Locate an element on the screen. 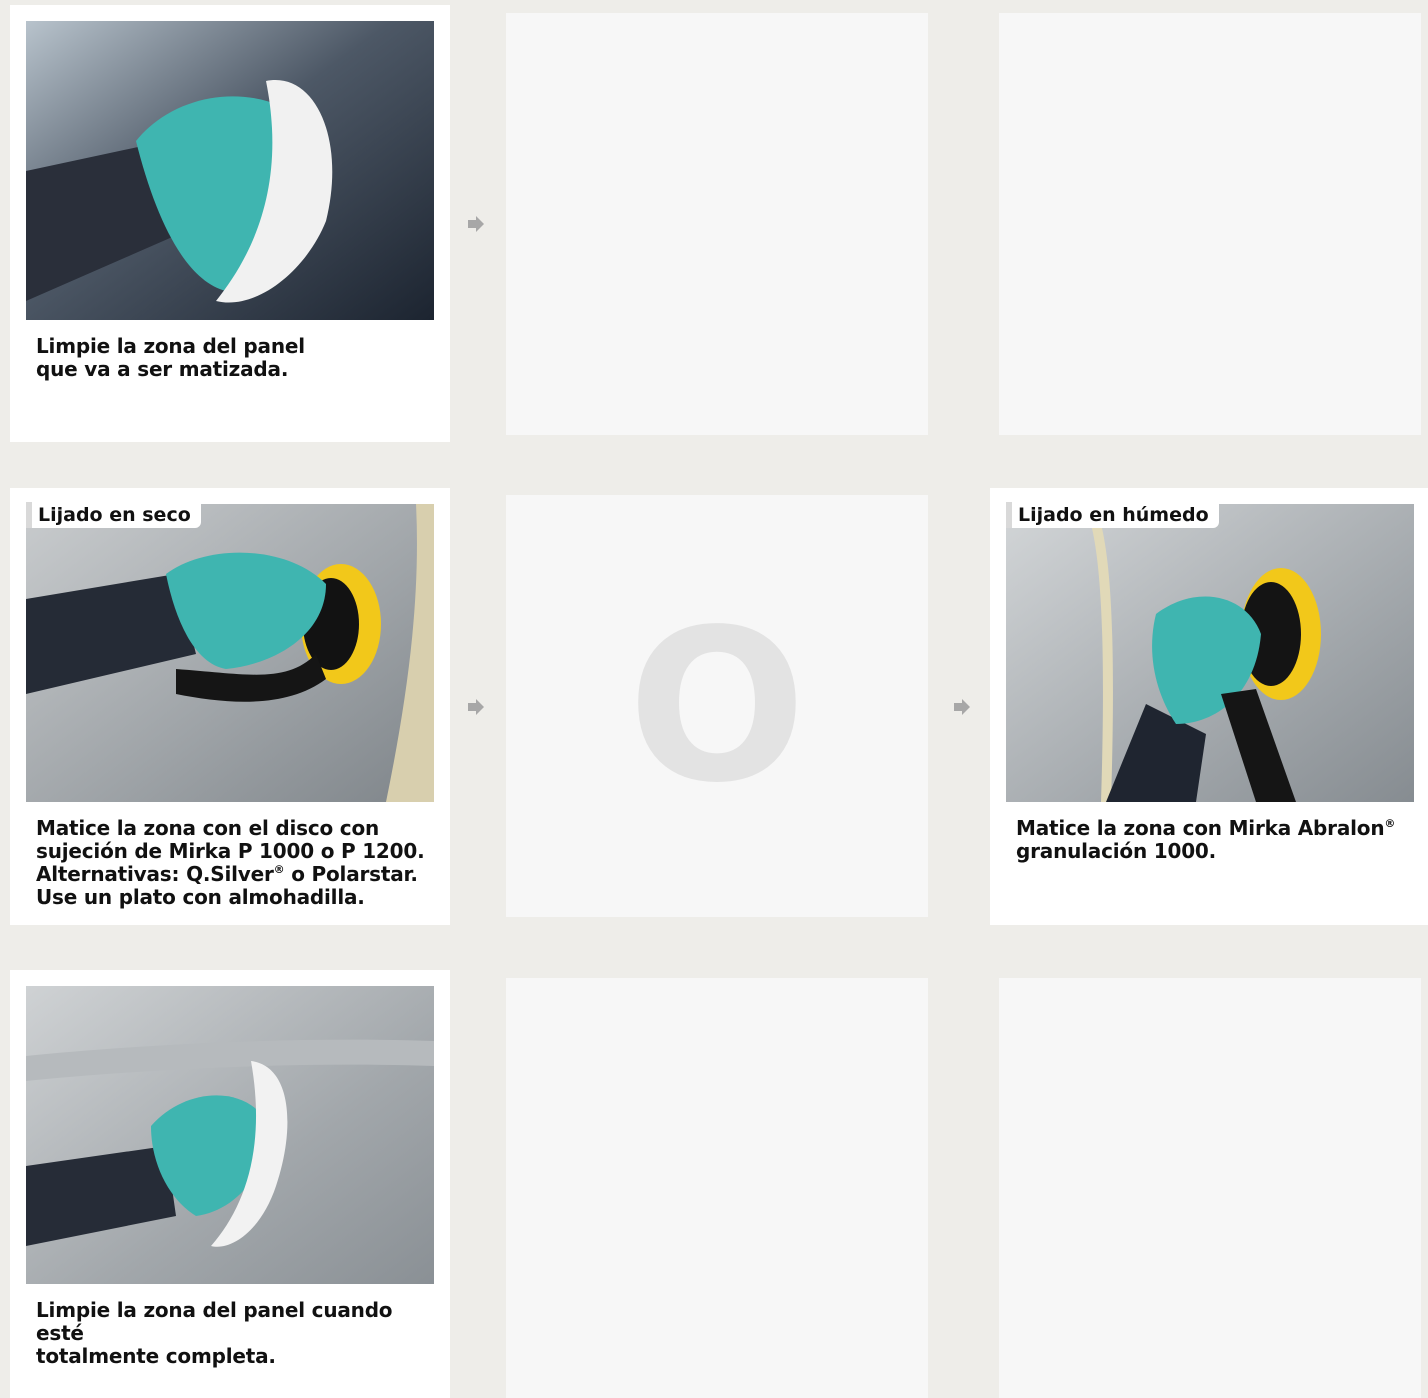 The height and width of the screenshot is (1398, 1428). photo-wiping-finished-panel is located at coordinates (230, 1135).